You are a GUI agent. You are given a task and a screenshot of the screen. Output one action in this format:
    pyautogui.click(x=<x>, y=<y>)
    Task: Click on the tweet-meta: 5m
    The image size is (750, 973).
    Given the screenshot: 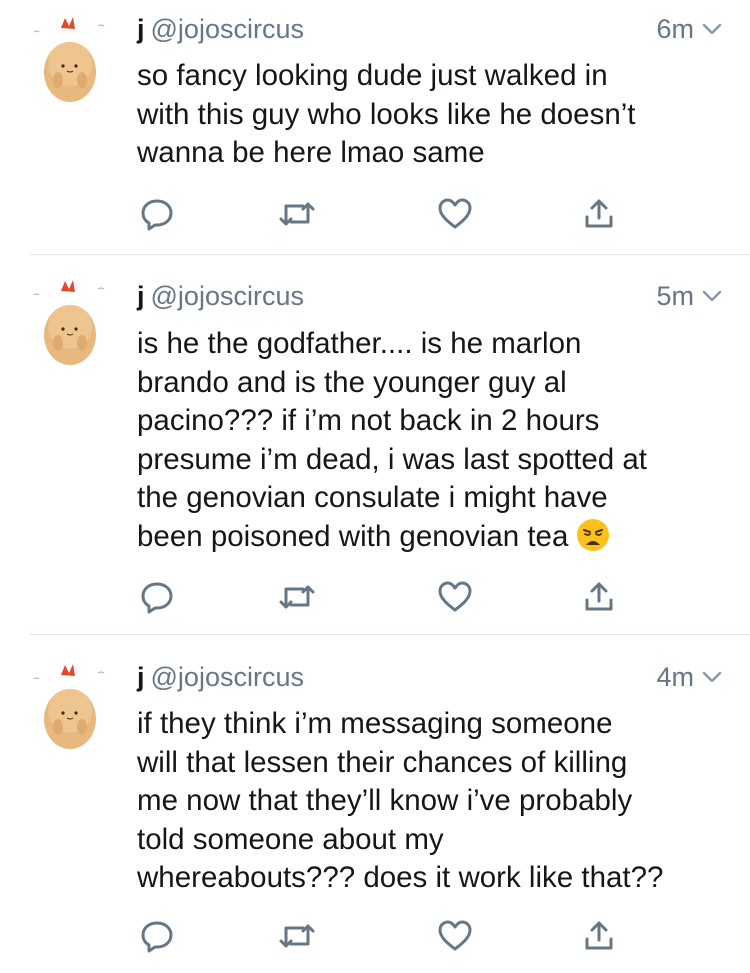 What is the action you would take?
    pyautogui.click(x=690, y=296)
    